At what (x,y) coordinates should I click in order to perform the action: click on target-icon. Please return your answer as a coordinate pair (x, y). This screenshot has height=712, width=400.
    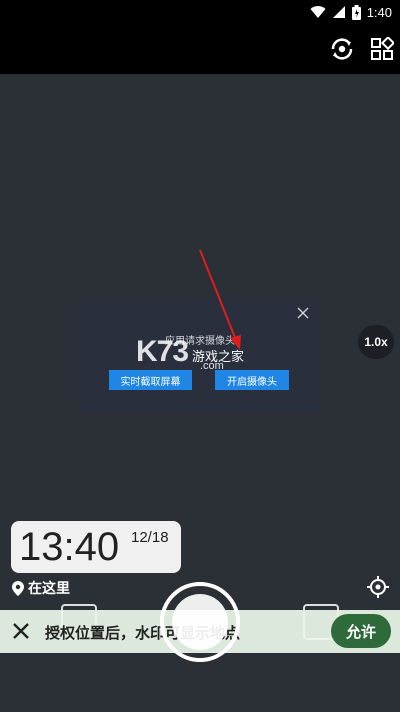
    Looking at the image, I should click on (378, 587).